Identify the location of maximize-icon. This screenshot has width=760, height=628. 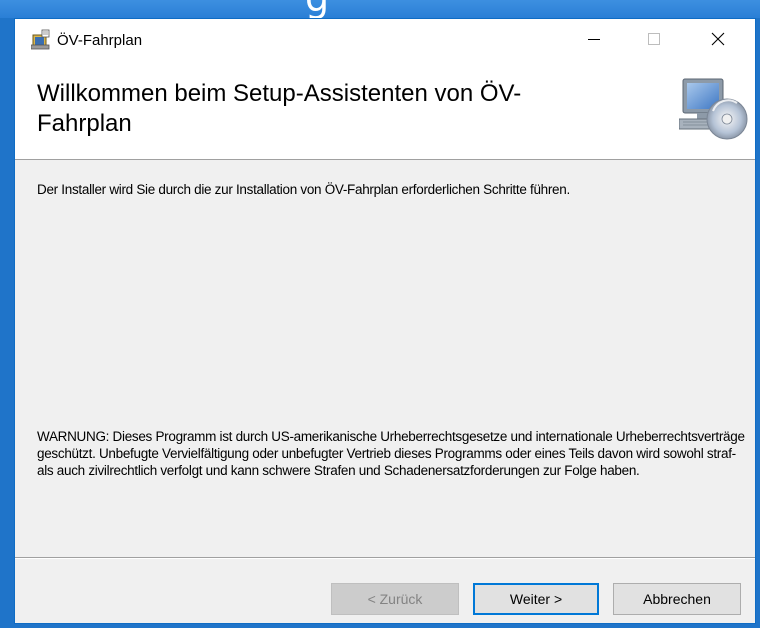
(654, 41).